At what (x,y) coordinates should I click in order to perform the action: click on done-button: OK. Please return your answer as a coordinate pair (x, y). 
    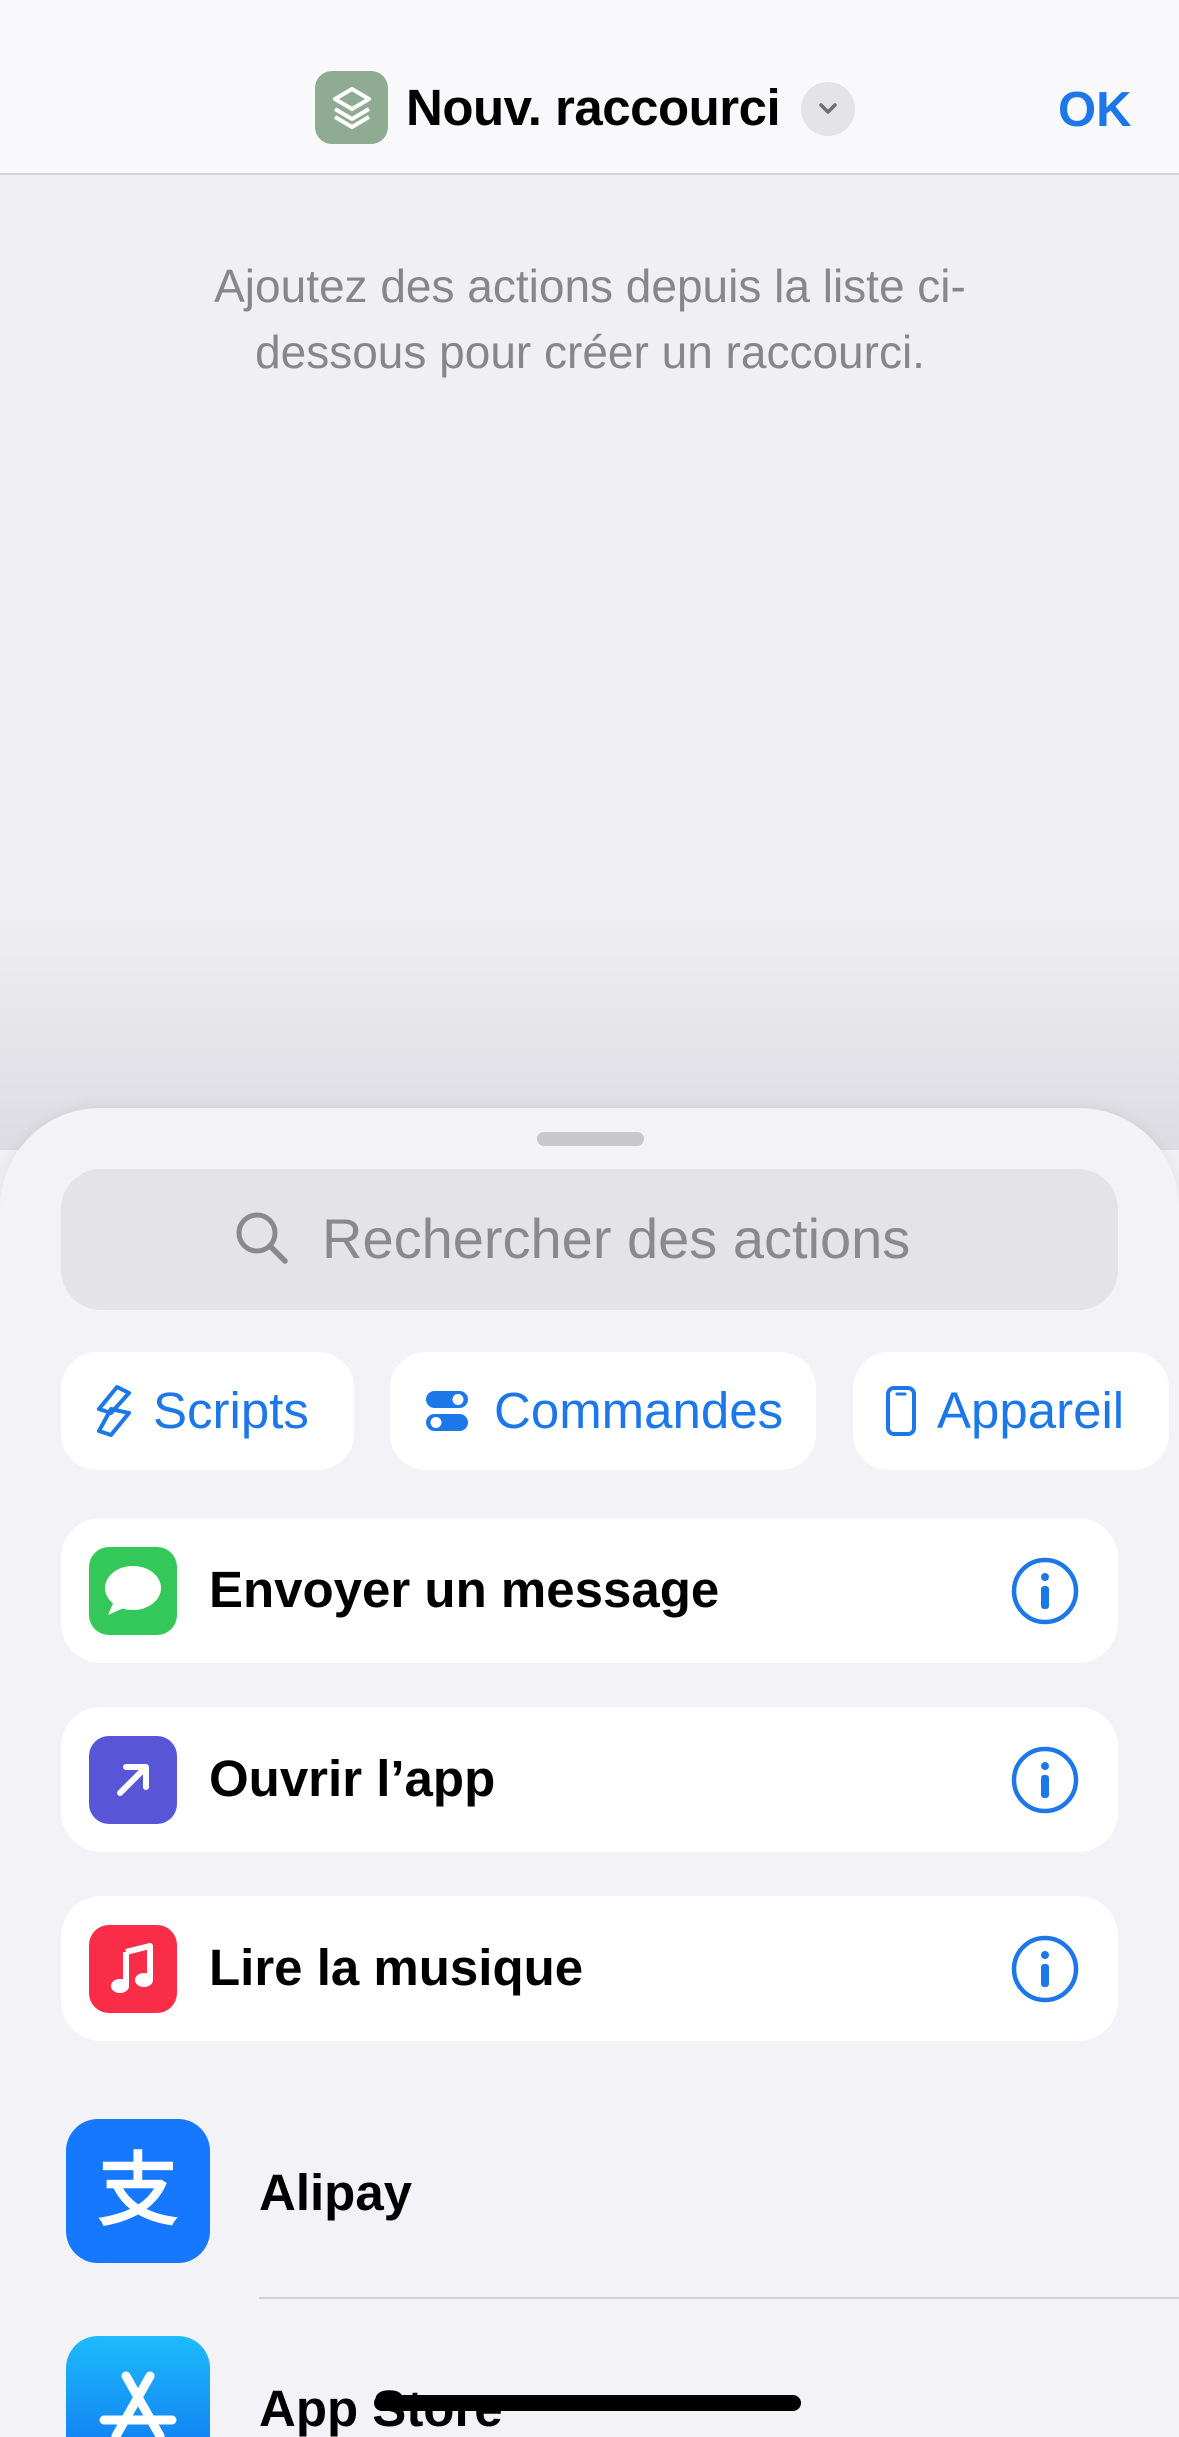
    Looking at the image, I should click on (1095, 110).